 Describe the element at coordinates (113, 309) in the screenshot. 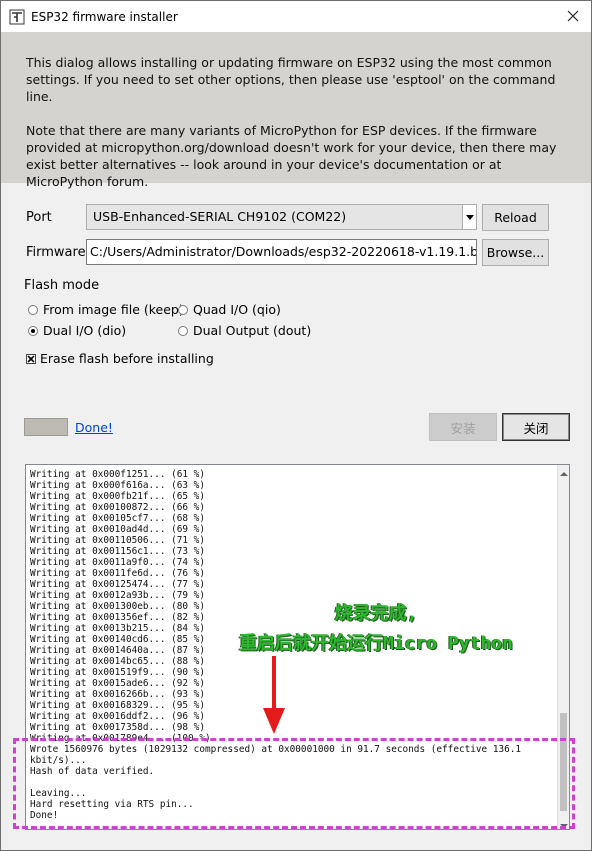

I see `radio-label: From image file (keep)` at that location.